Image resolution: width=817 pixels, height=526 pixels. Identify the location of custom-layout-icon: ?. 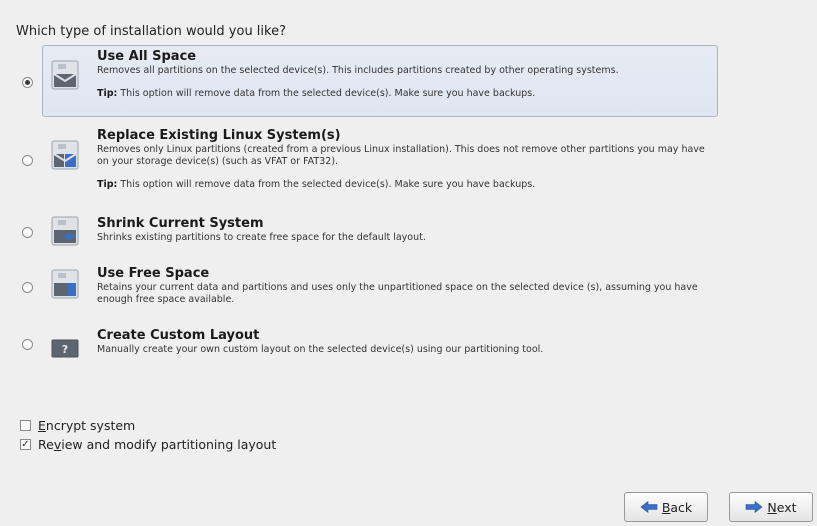
(65, 348).